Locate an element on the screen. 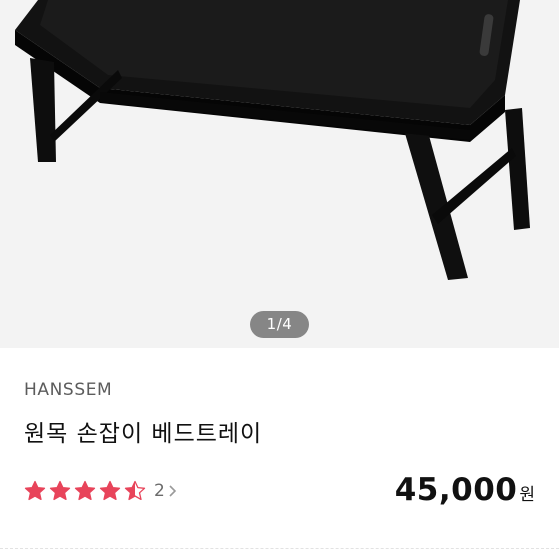 This screenshot has width=559, height=559. price-amount: 45,000 is located at coordinates (456, 490).